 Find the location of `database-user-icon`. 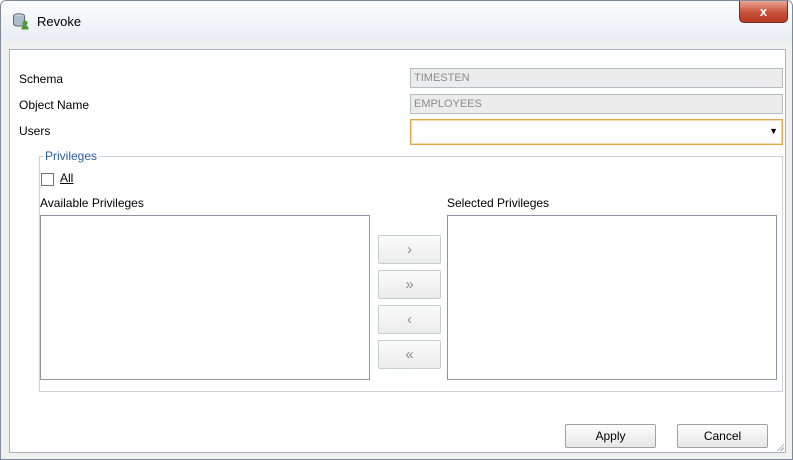

database-user-icon is located at coordinates (21, 21).